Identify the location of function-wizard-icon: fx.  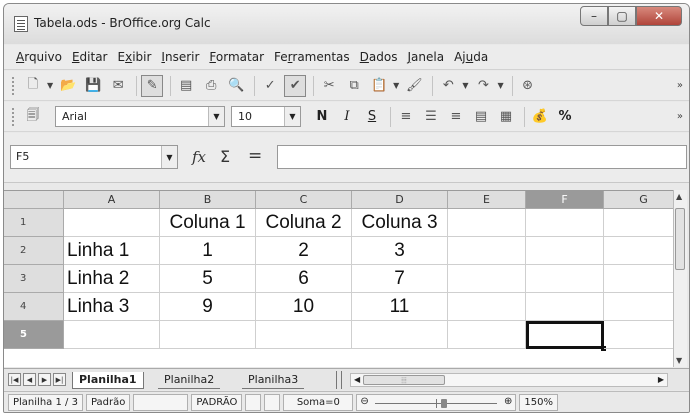
(199, 157).